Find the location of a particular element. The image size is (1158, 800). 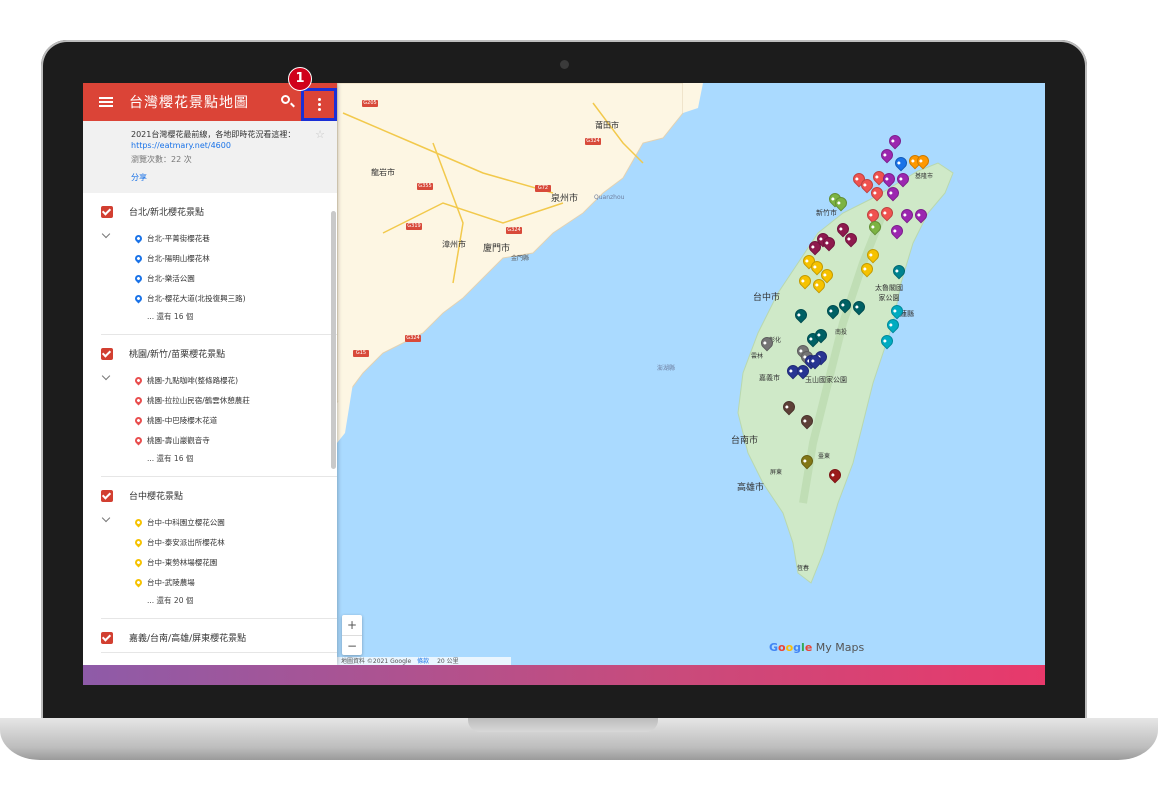

search-icon is located at coordinates (285, 99).